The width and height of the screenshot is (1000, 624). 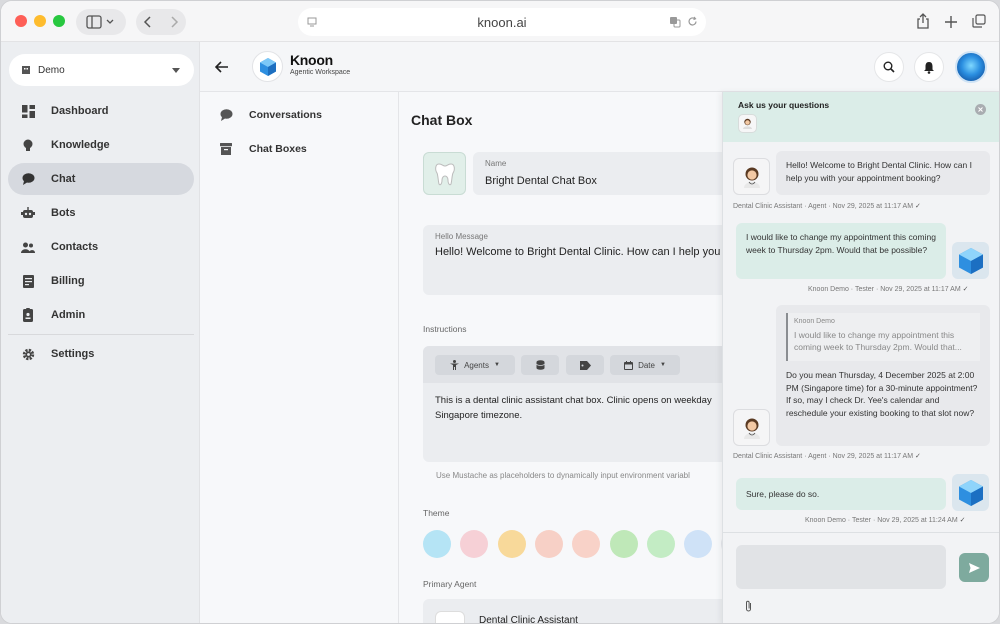 I want to click on hello-message-label: Hello Message, so click(x=461, y=236).